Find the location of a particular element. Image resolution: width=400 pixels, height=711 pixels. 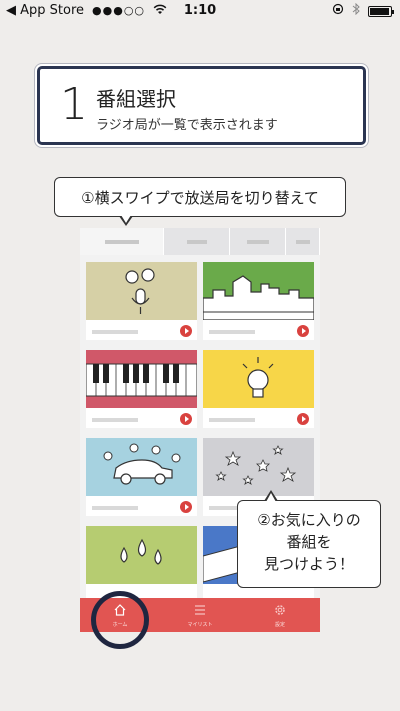

step-number: 1 is located at coordinates (74, 104).